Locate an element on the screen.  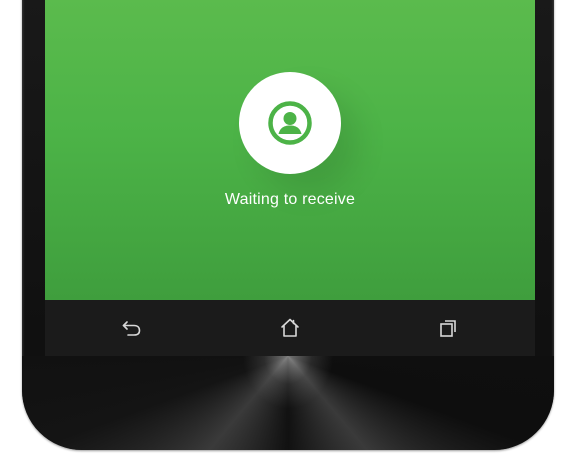
navigation-bar is located at coordinates (290, 328).